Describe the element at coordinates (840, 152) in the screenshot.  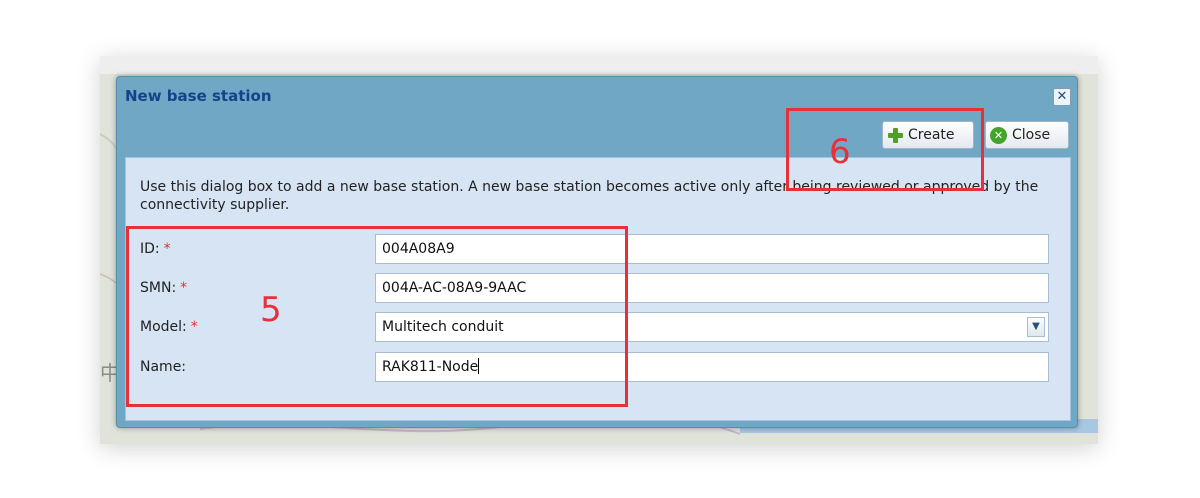
I see `annotation-number-6: 6` at that location.